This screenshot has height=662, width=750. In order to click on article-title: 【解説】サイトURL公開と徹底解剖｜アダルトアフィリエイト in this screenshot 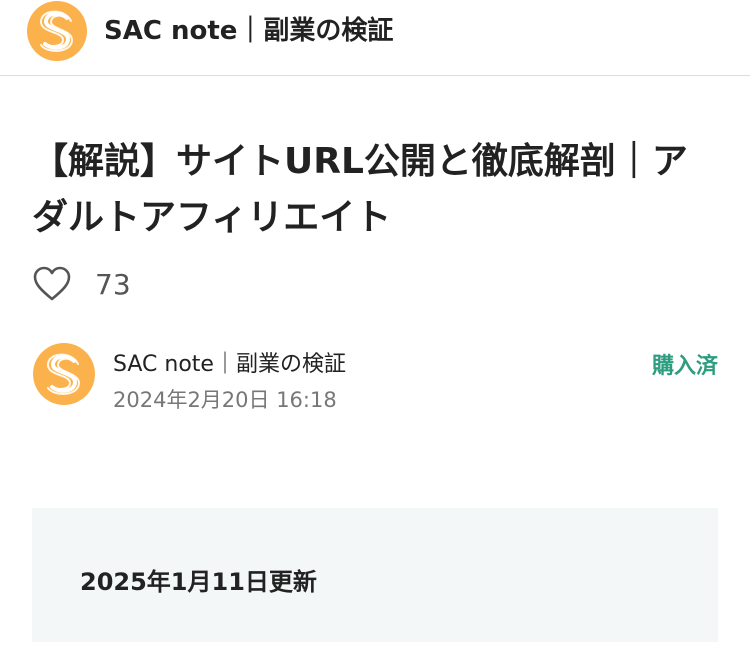, I will do `click(360, 189)`.